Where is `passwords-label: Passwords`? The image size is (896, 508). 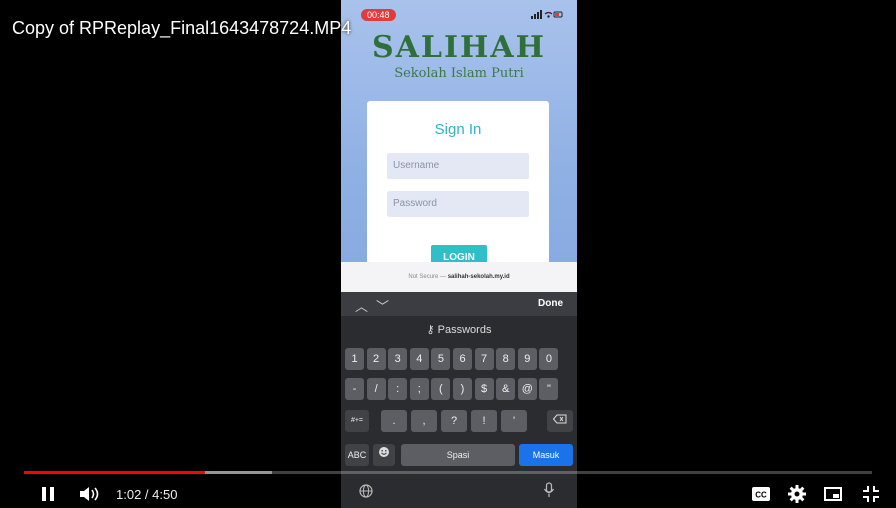 passwords-label: Passwords is located at coordinates (464, 330).